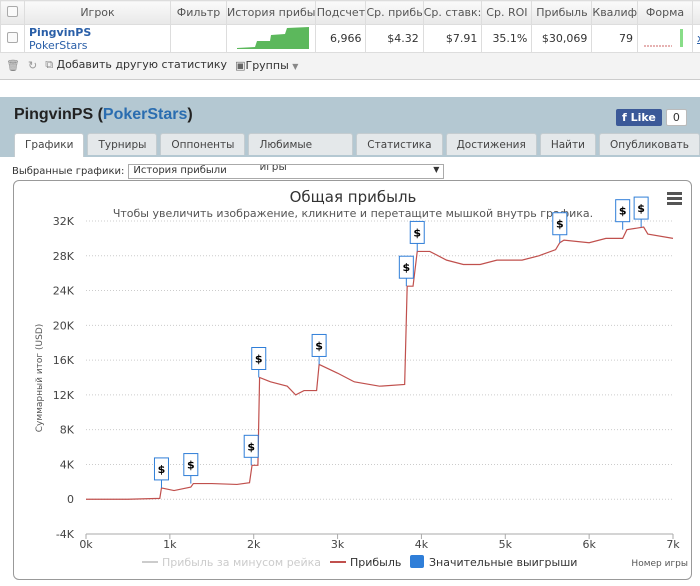 Image resolution: width=700 pixels, height=586 pixels. I want to click on y-tick-label: 4K, so click(67, 464).